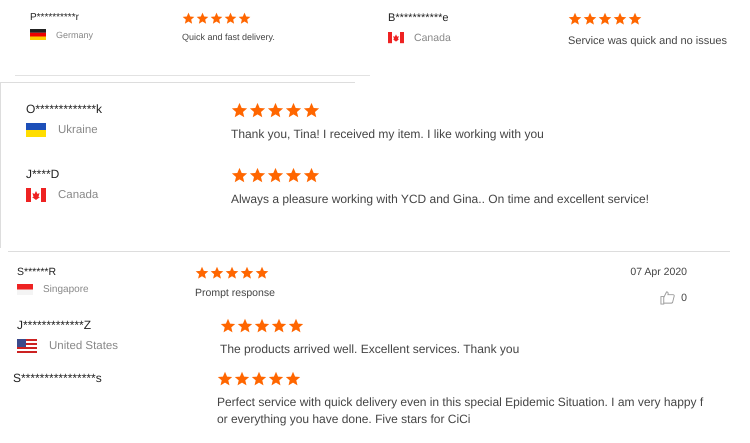 Image resolution: width=750 pixels, height=443 pixels. What do you see at coordinates (66, 290) in the screenshot?
I see `country-label: Singapore` at bounding box center [66, 290].